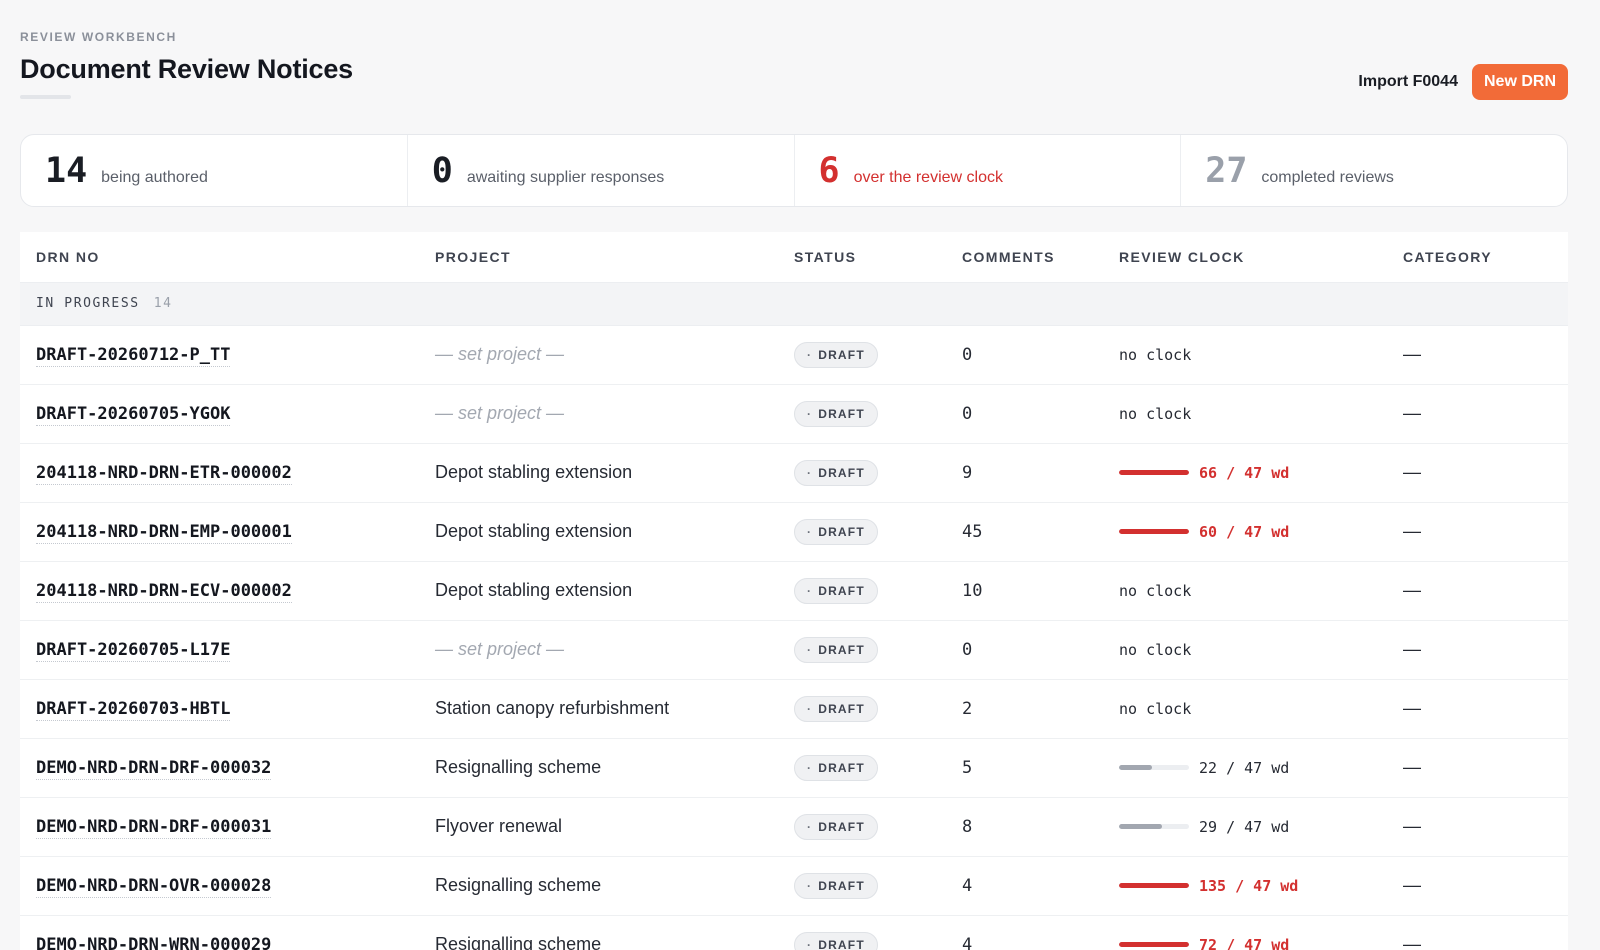  I want to click on clock-text: 66 / 47 wd, so click(1244, 472).